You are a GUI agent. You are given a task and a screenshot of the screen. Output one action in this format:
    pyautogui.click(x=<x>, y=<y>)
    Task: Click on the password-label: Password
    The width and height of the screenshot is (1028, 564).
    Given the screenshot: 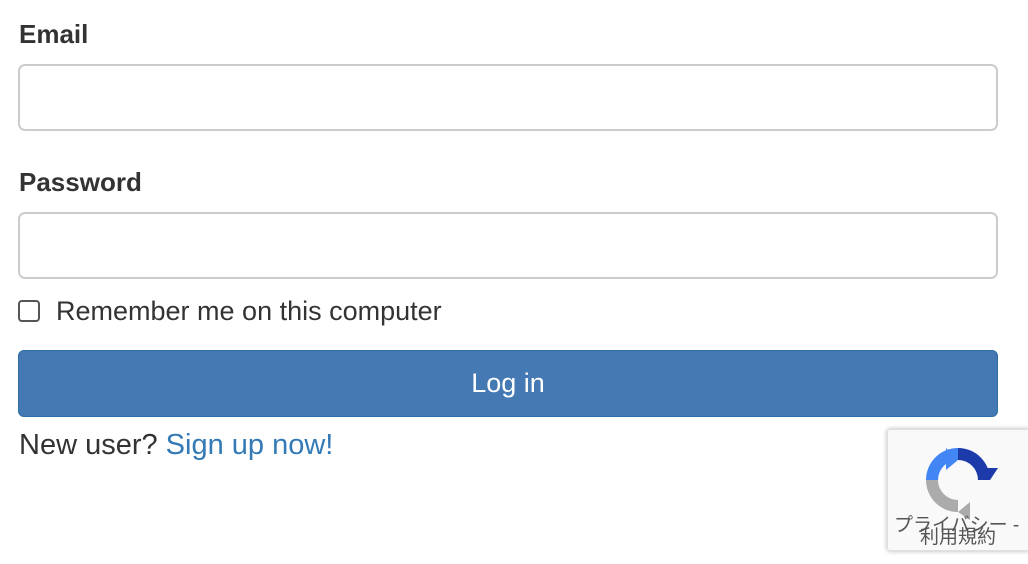 What is the action you would take?
    pyautogui.click(x=80, y=182)
    